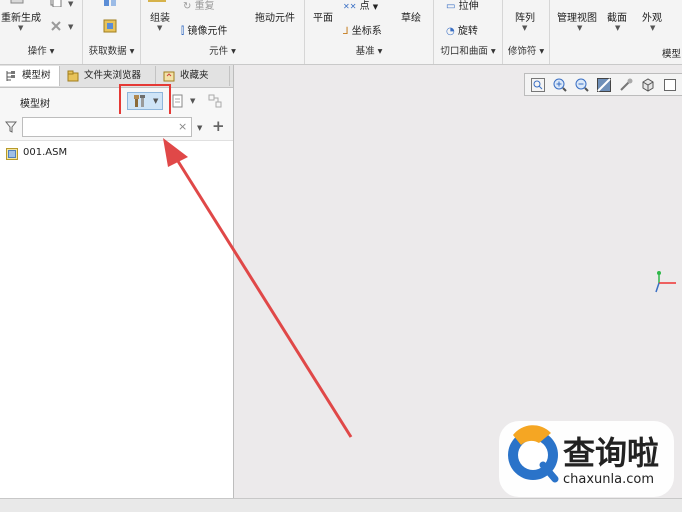 This screenshot has width=682, height=512. I want to click on watermark-title: 查询啦, so click(611, 453).